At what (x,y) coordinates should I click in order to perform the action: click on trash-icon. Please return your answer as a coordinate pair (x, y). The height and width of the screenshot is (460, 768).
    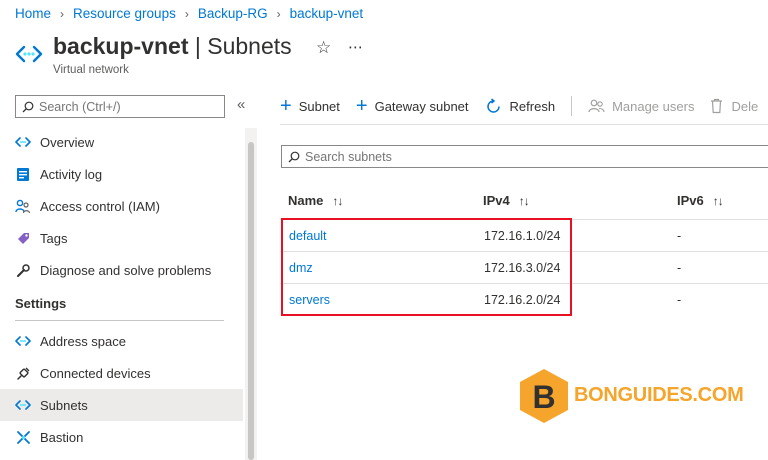
    Looking at the image, I should click on (717, 106).